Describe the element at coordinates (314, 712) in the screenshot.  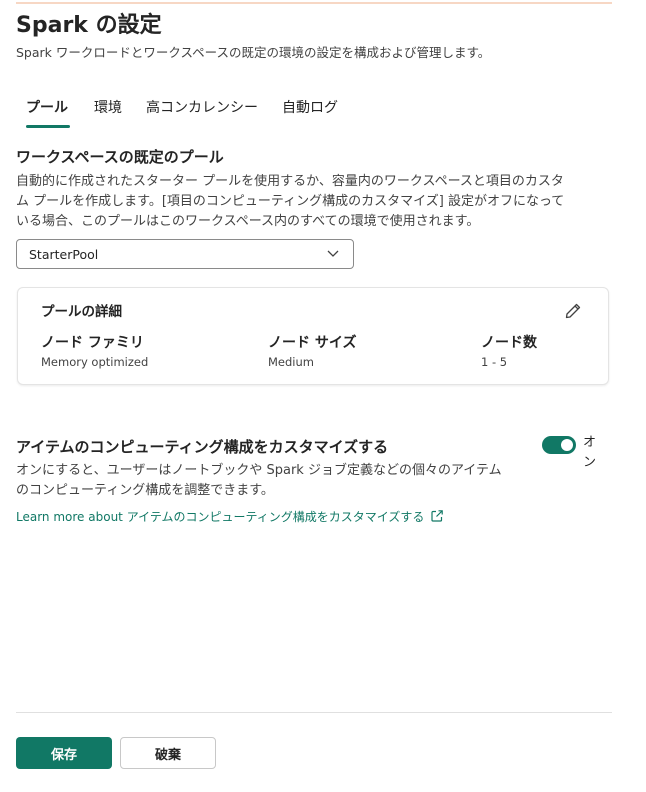
I see `footer-divider` at that location.